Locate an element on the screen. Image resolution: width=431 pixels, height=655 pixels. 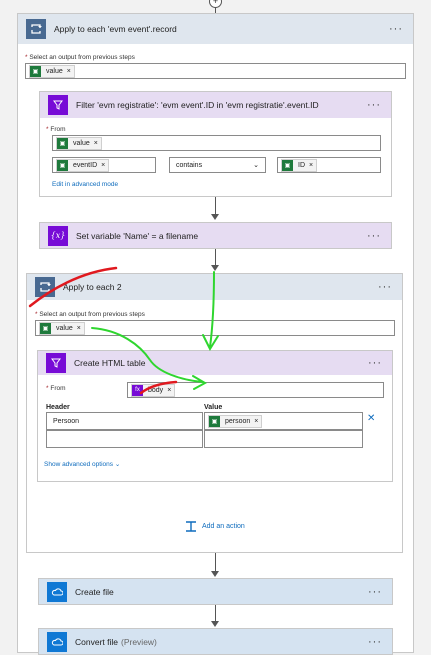
inner-select-input: ▣ value × is located at coordinates (215, 328).